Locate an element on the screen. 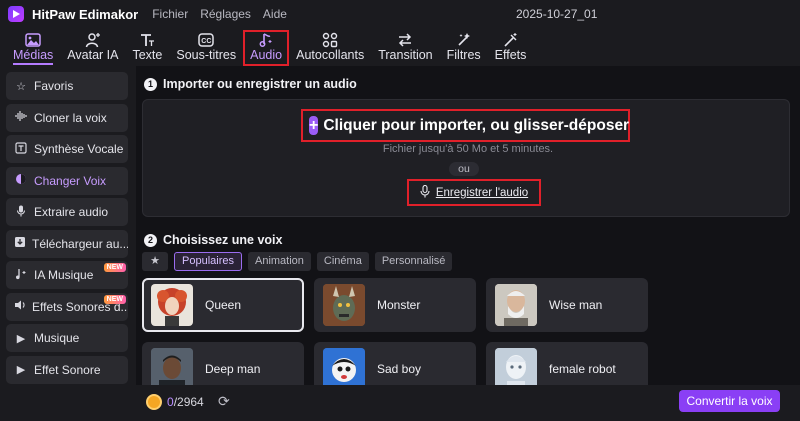 The image size is (800, 421). voice-card-queen: Queen is located at coordinates (223, 305).